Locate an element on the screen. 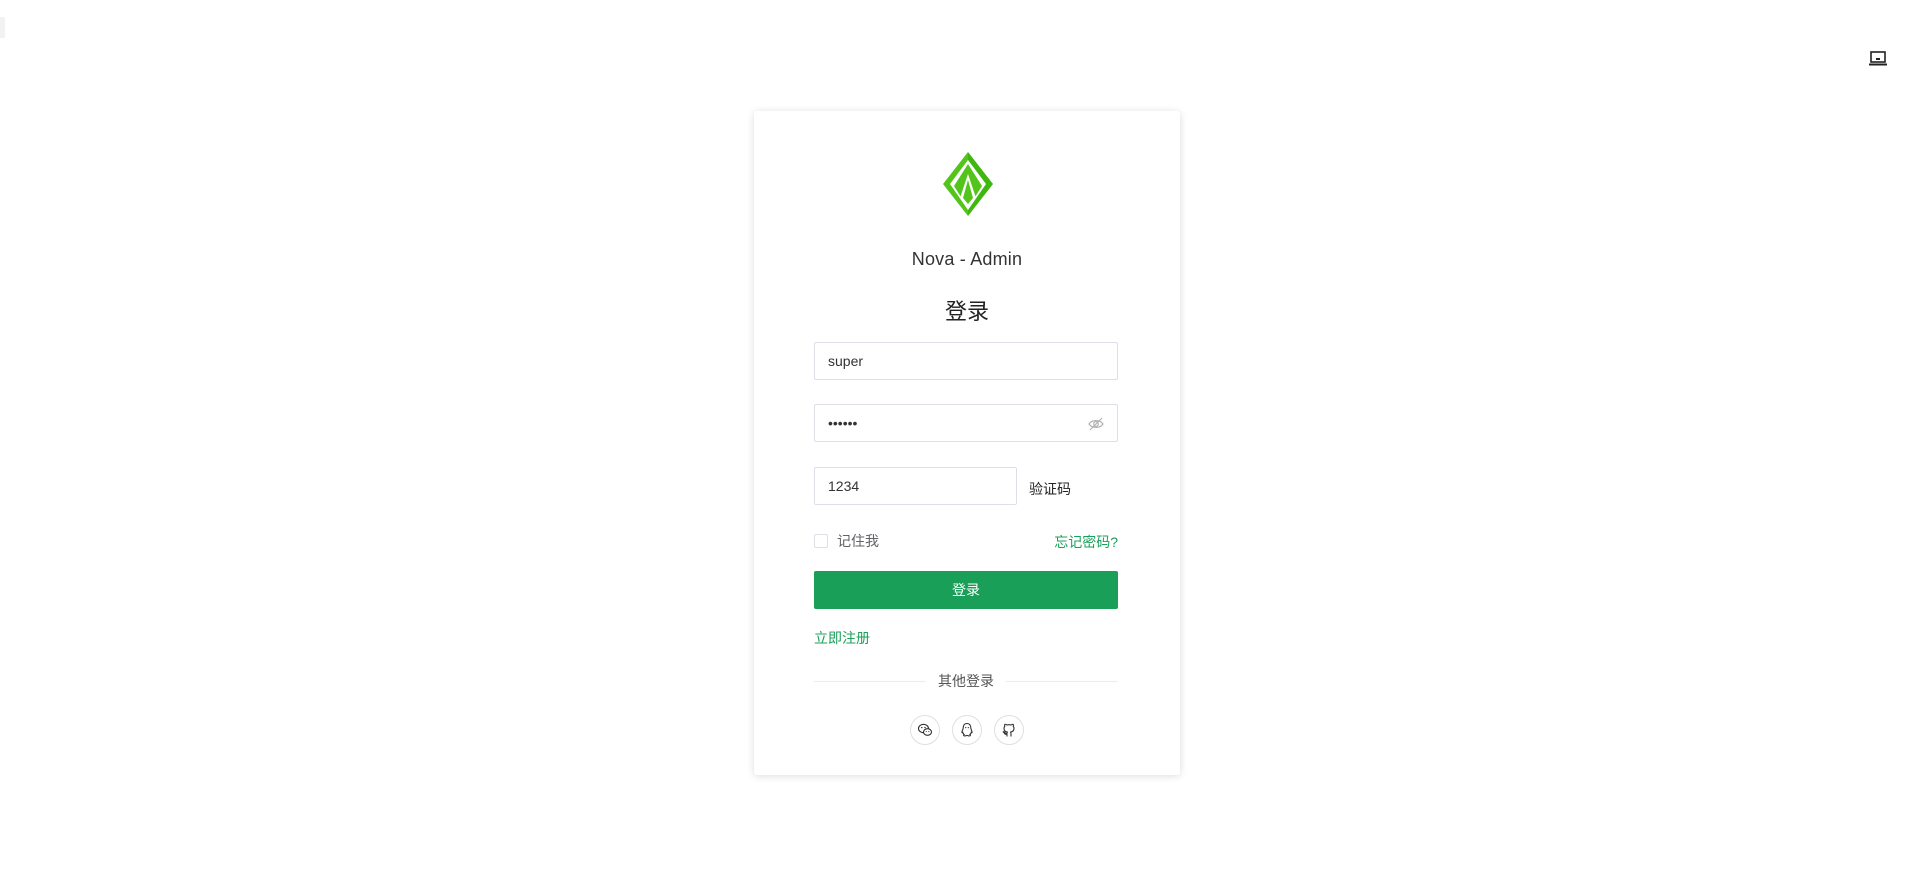 This screenshot has height=879, width=1920. remember-me-checkbox: 记住我 is located at coordinates (846, 541).